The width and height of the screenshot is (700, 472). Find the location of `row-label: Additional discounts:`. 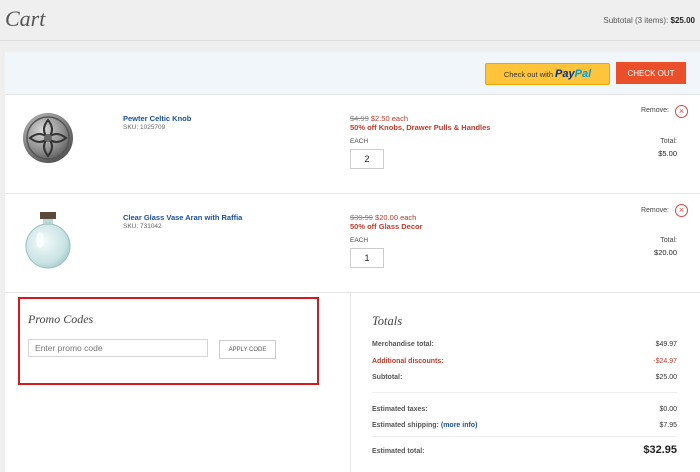

row-label: Additional discounts: is located at coordinates (408, 361).